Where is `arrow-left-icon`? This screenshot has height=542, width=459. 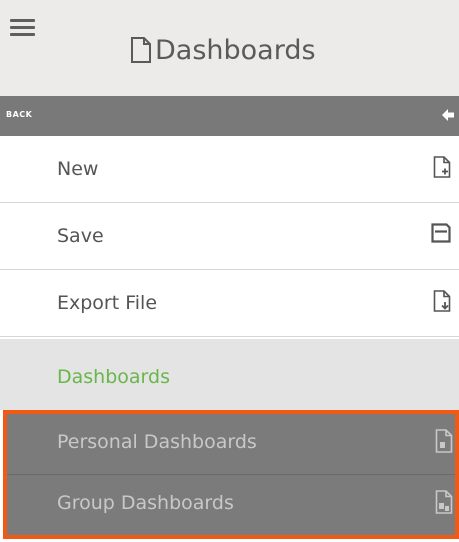
arrow-left-icon is located at coordinates (448, 115).